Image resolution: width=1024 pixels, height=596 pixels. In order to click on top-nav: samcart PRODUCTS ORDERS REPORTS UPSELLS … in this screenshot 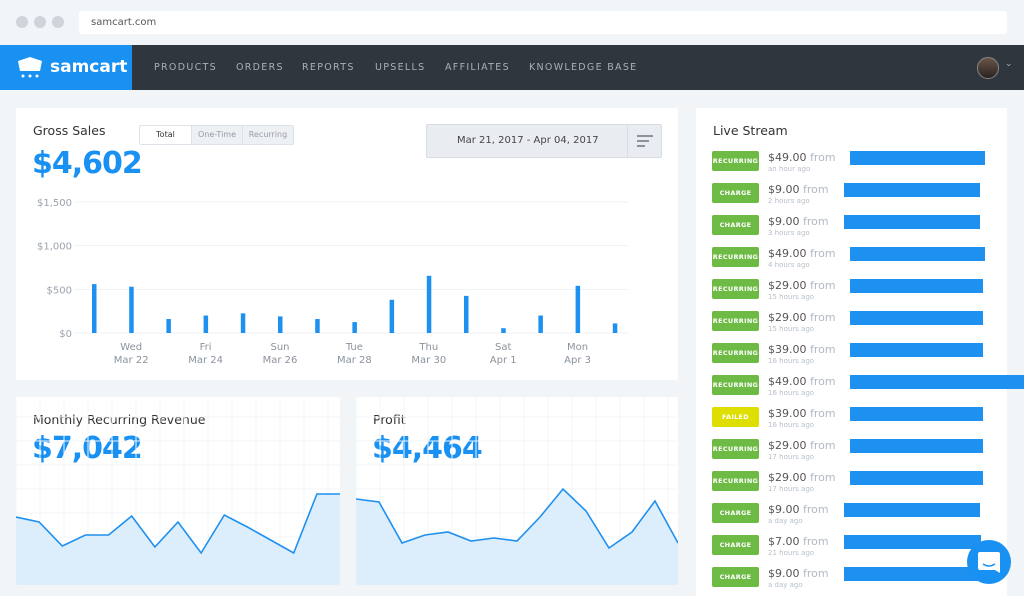, I will do `click(512, 67)`.